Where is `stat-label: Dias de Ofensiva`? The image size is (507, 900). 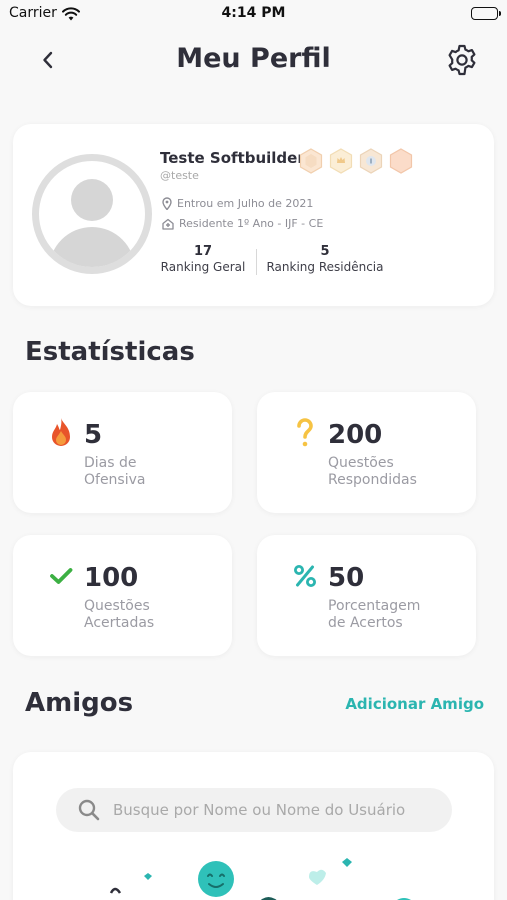
stat-label: Dias de Ofensiva is located at coordinates (114, 472).